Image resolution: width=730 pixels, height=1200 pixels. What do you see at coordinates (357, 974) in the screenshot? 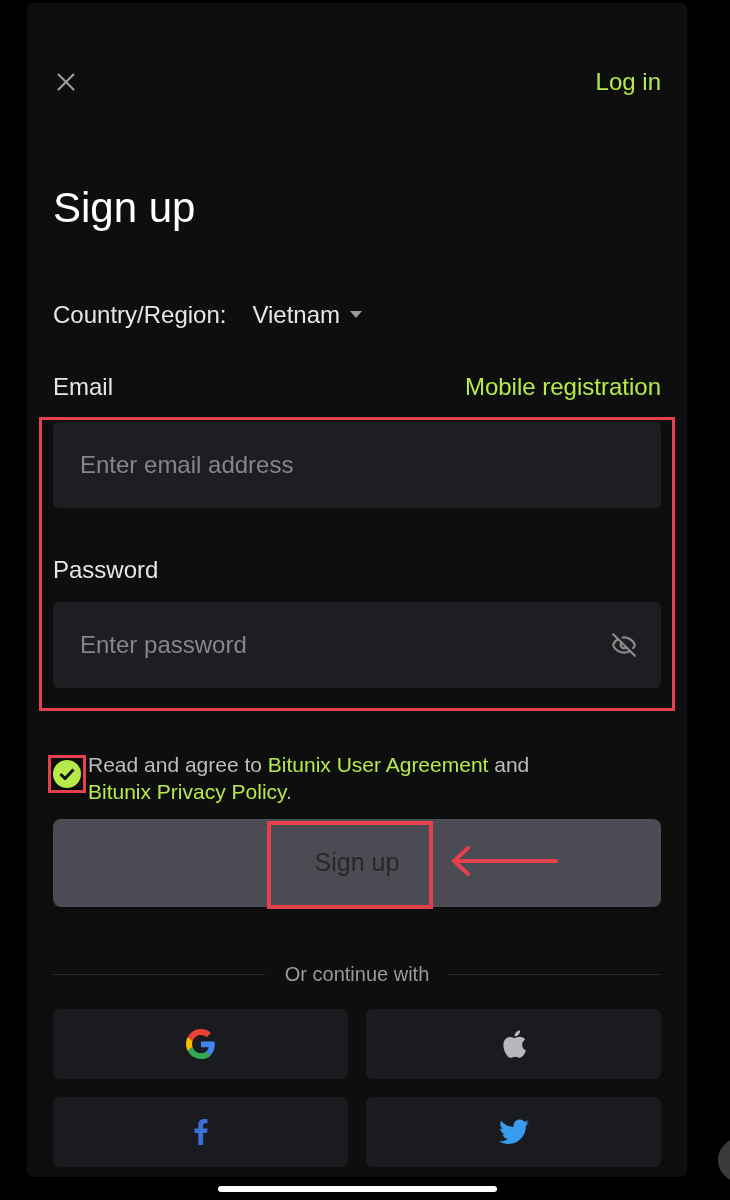
I see `divider-label: Or continue with` at bounding box center [357, 974].